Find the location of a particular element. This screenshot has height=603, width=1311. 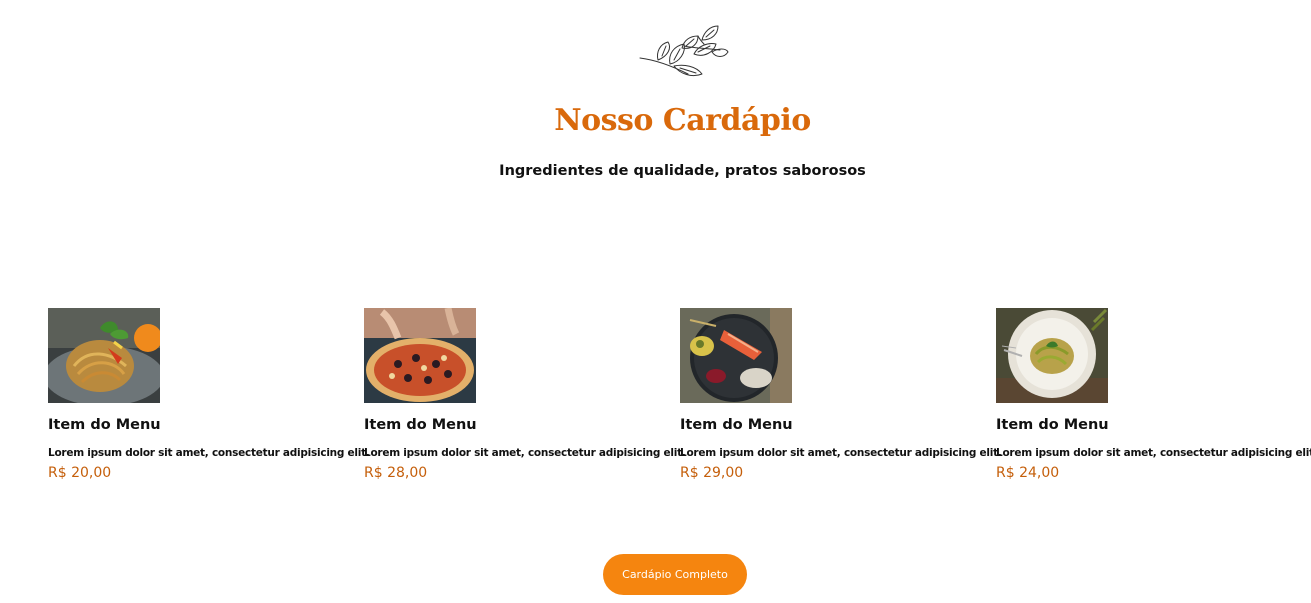

pizza-photo is located at coordinates (420, 355).